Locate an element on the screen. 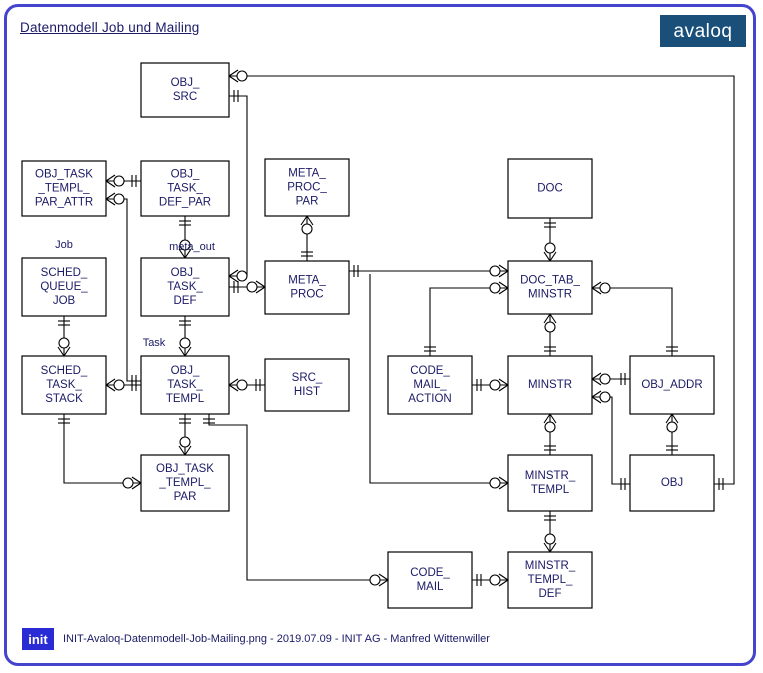 This screenshot has height=673, width=763. entity-obj_task_def_par: OBJ_ TASK_ DEF_PAR is located at coordinates (185, 188).